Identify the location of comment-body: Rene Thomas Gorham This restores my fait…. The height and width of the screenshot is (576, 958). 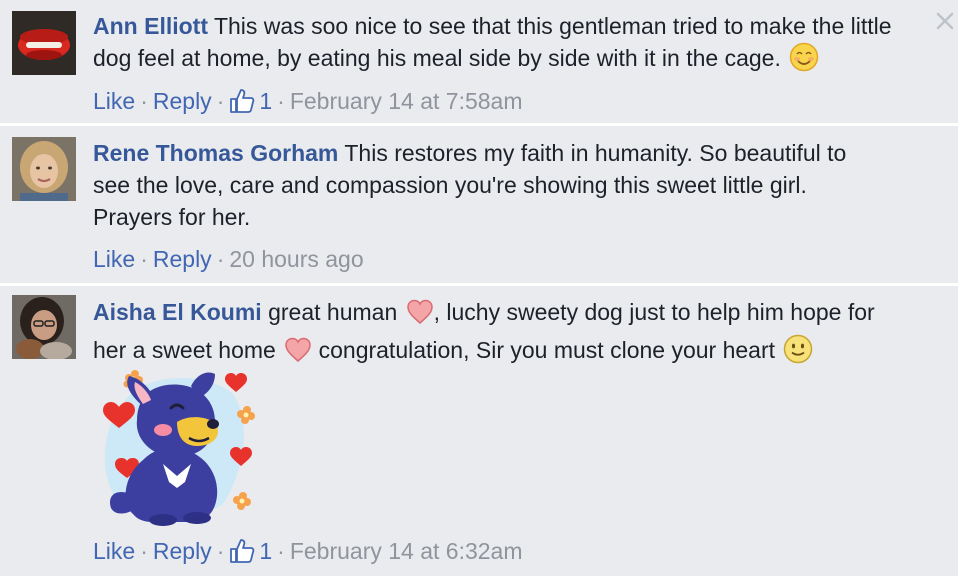
(513, 185).